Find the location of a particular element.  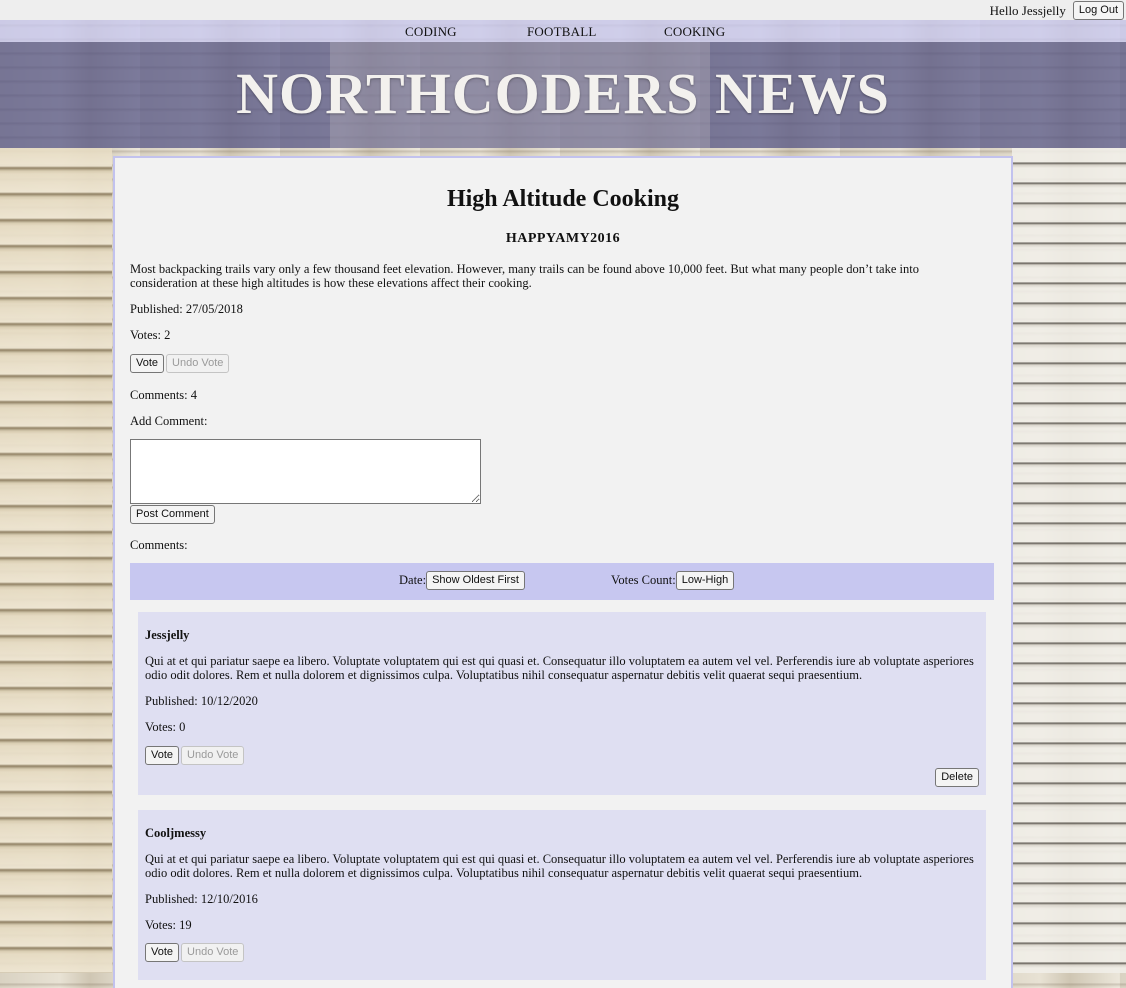

article-vote-controls: Vote Undo Vote is located at coordinates (180, 363).